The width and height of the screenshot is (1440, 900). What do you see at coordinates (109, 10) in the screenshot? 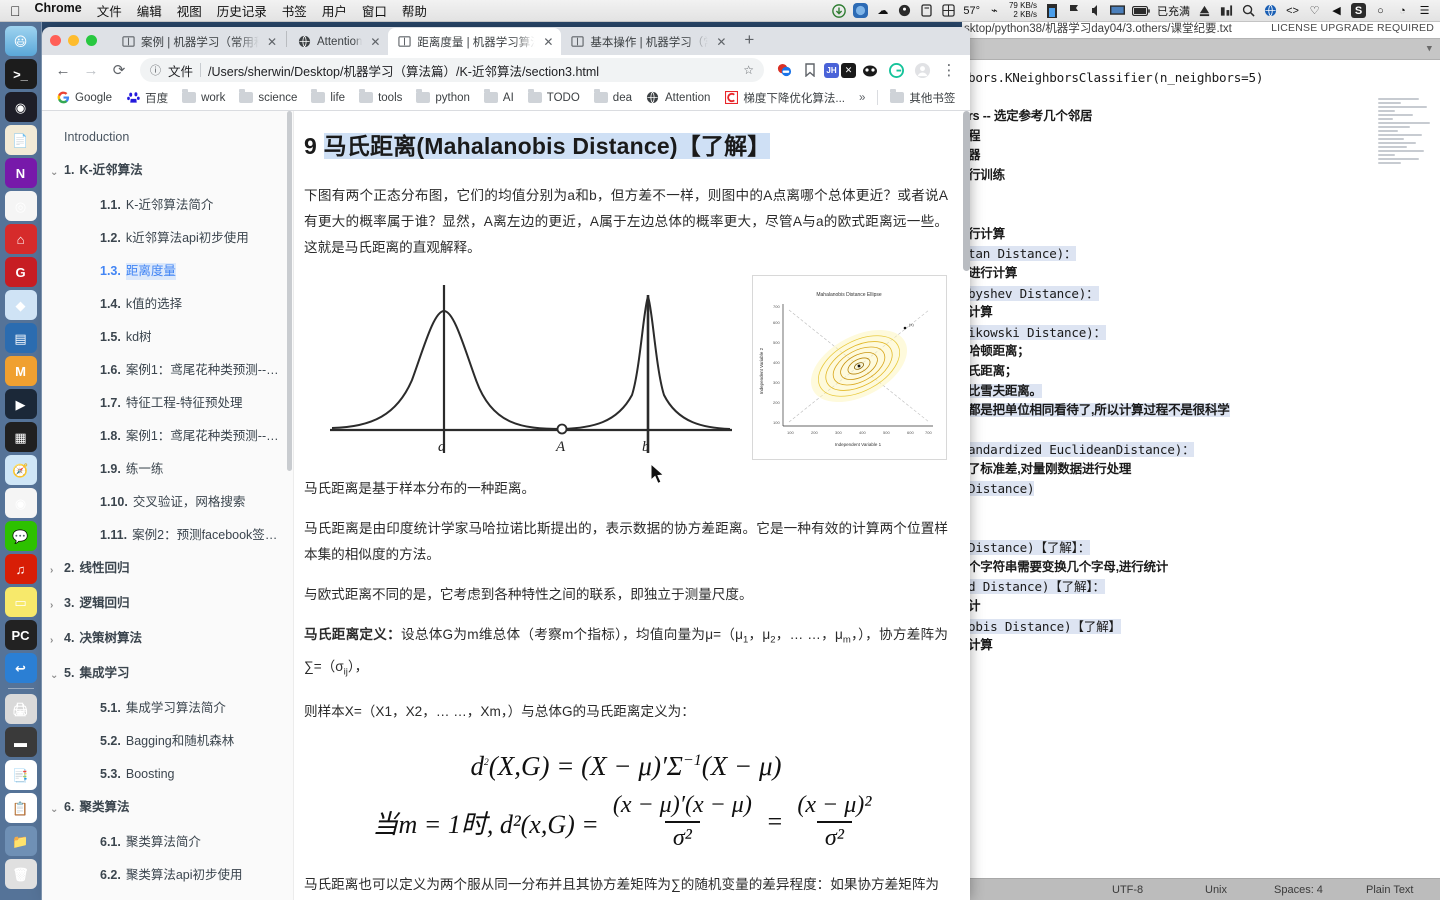
I see `menu-item-文件: 文件` at bounding box center [109, 10].